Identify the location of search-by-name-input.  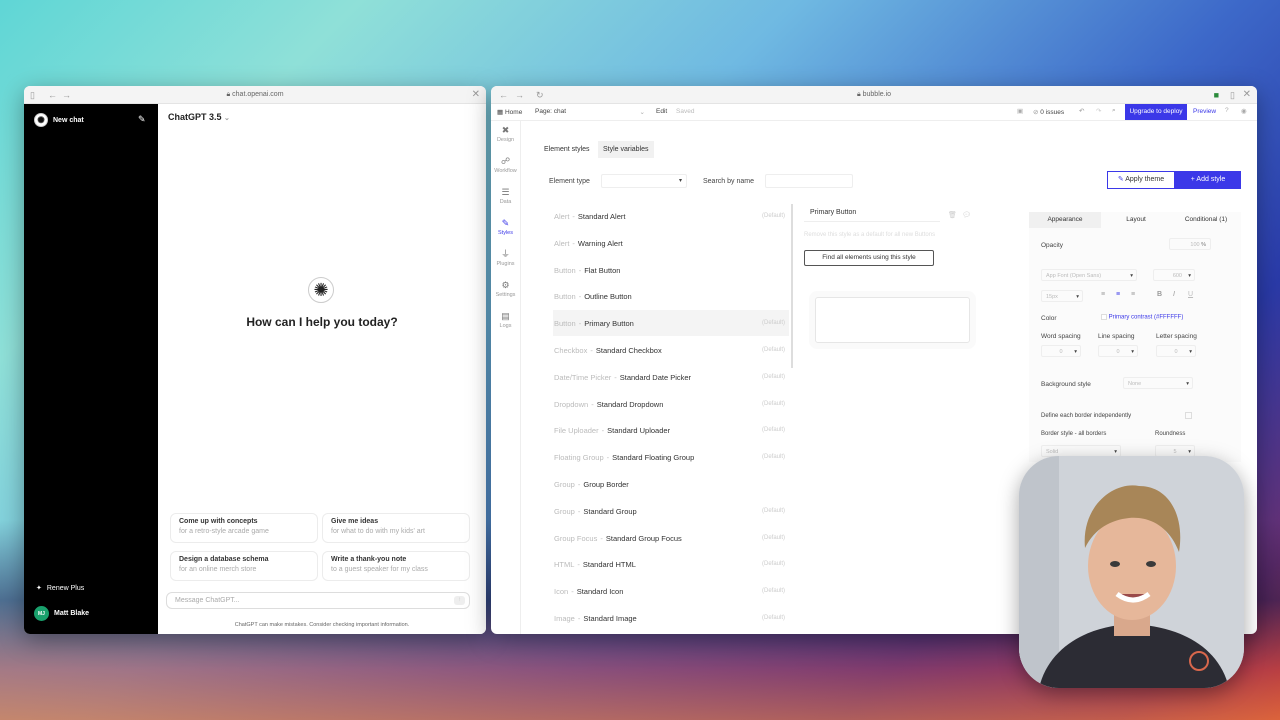
(809, 181).